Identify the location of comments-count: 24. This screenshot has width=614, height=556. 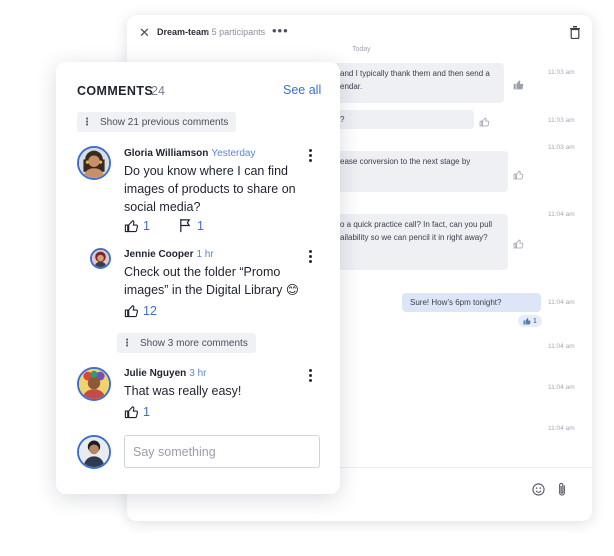
(158, 91).